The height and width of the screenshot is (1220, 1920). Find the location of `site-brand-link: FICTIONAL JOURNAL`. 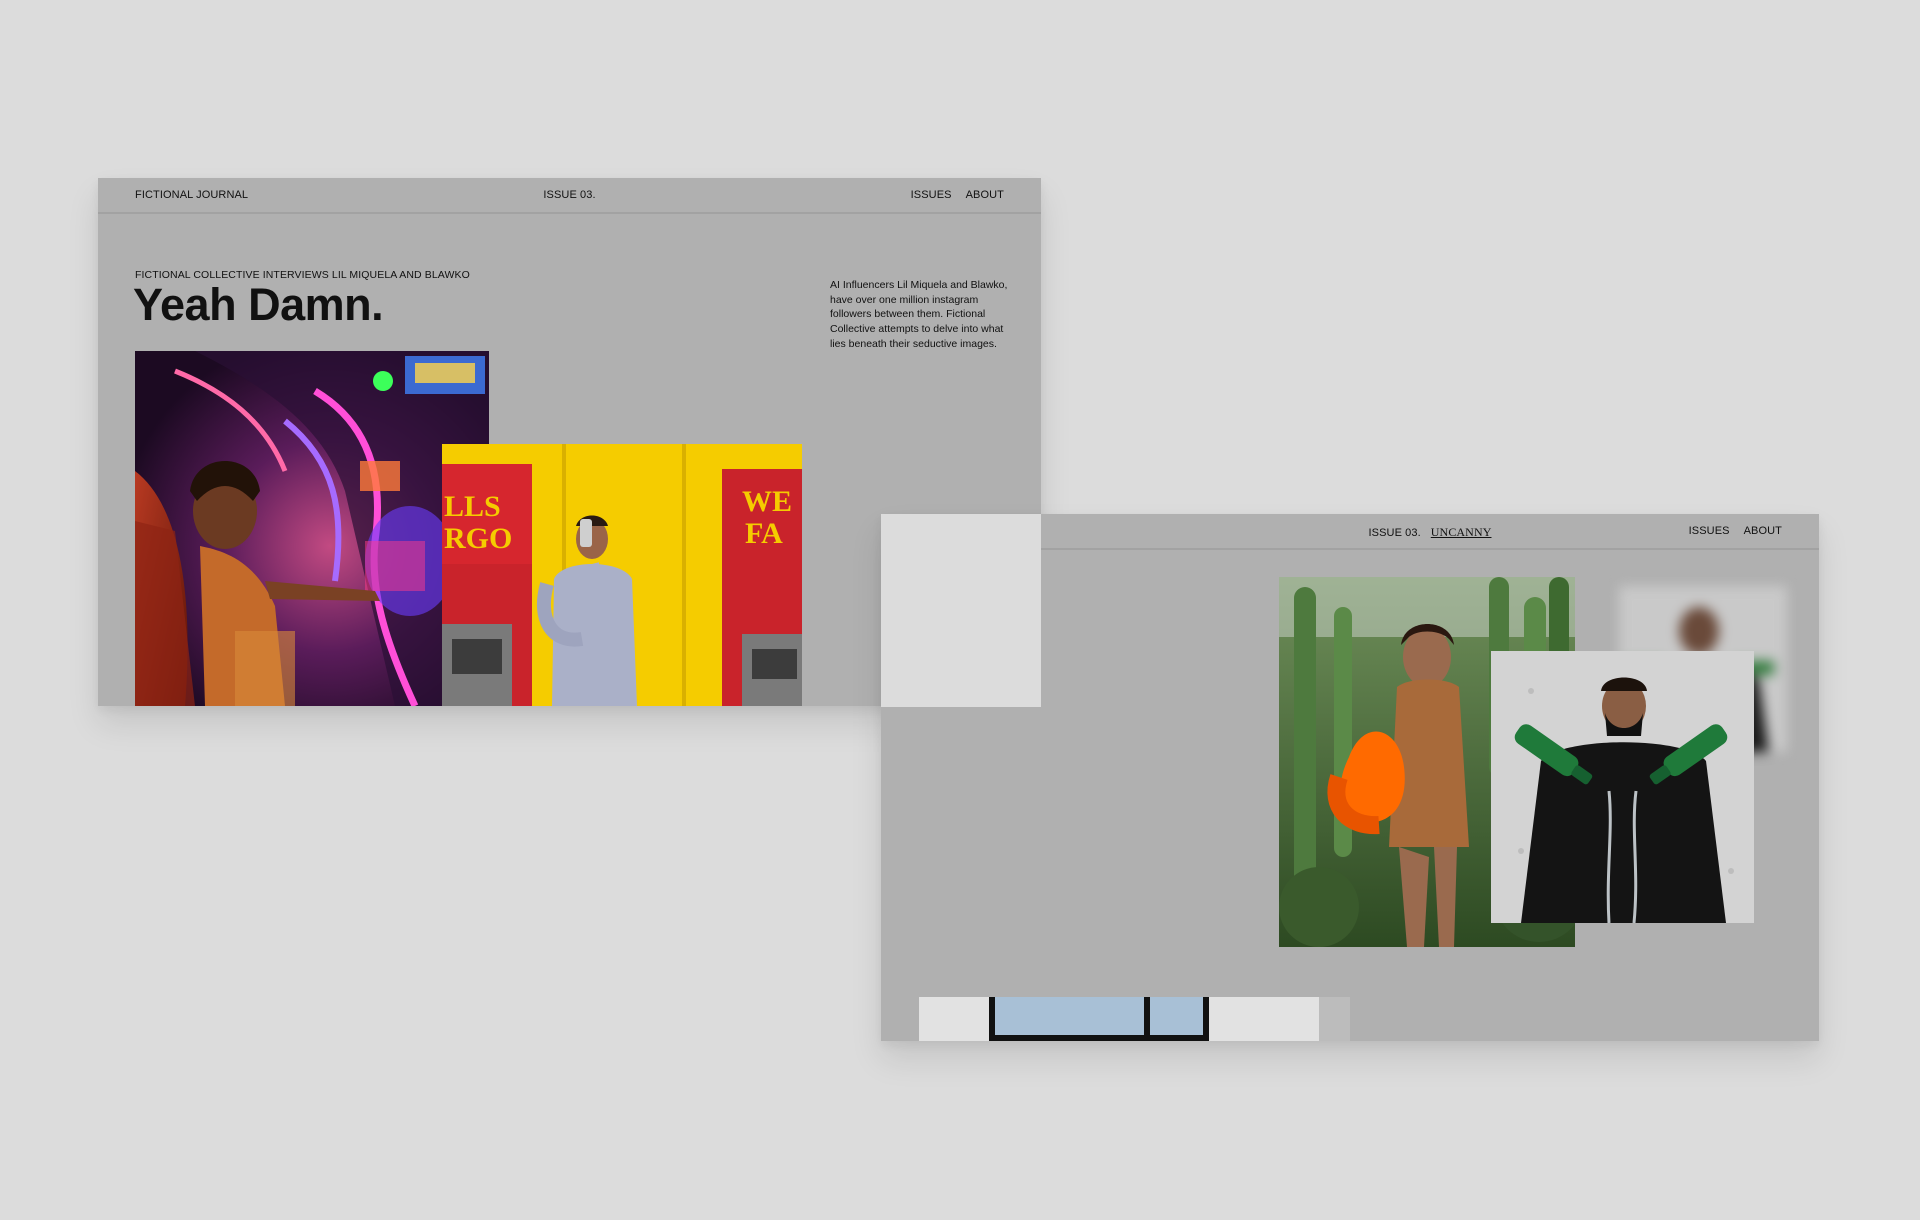

site-brand-link: FICTIONAL JOURNAL is located at coordinates (191, 195).